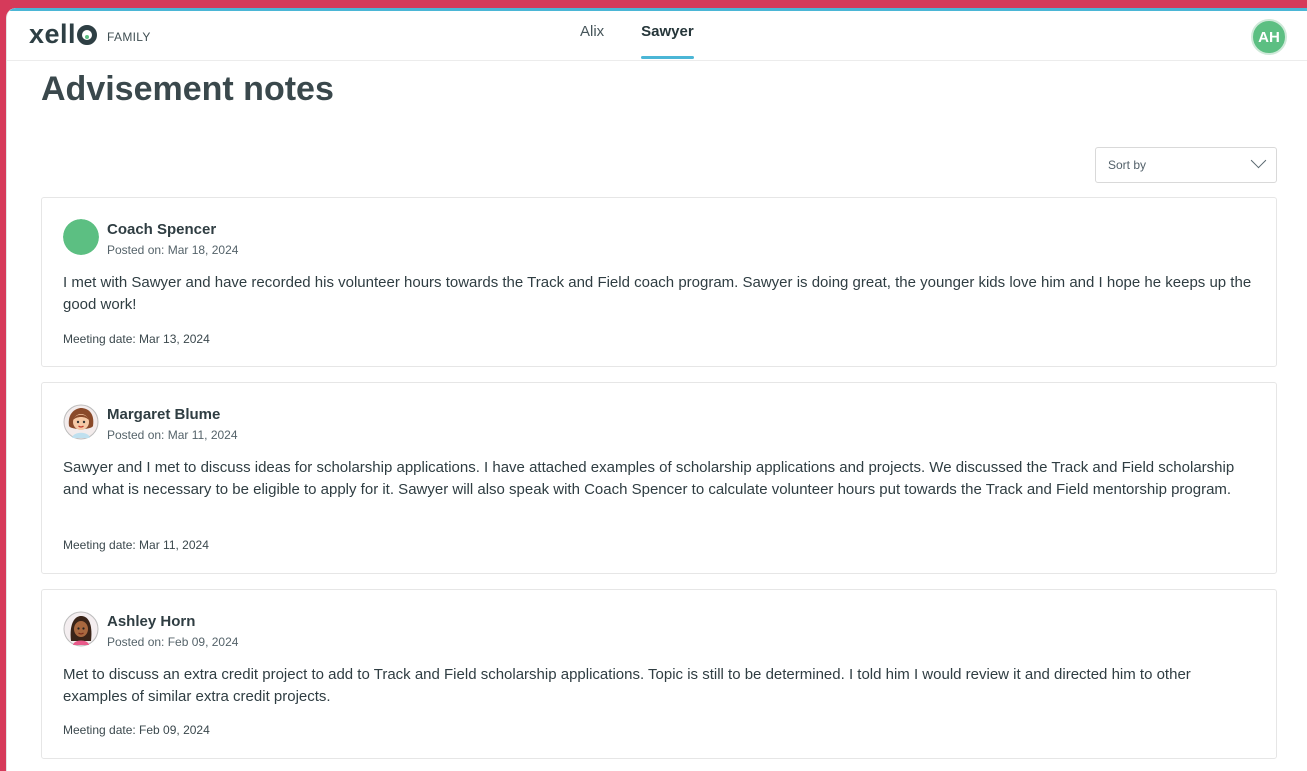 The height and width of the screenshot is (771, 1307). What do you see at coordinates (162, 229) in the screenshot?
I see `author-name: Coach Spencer` at bounding box center [162, 229].